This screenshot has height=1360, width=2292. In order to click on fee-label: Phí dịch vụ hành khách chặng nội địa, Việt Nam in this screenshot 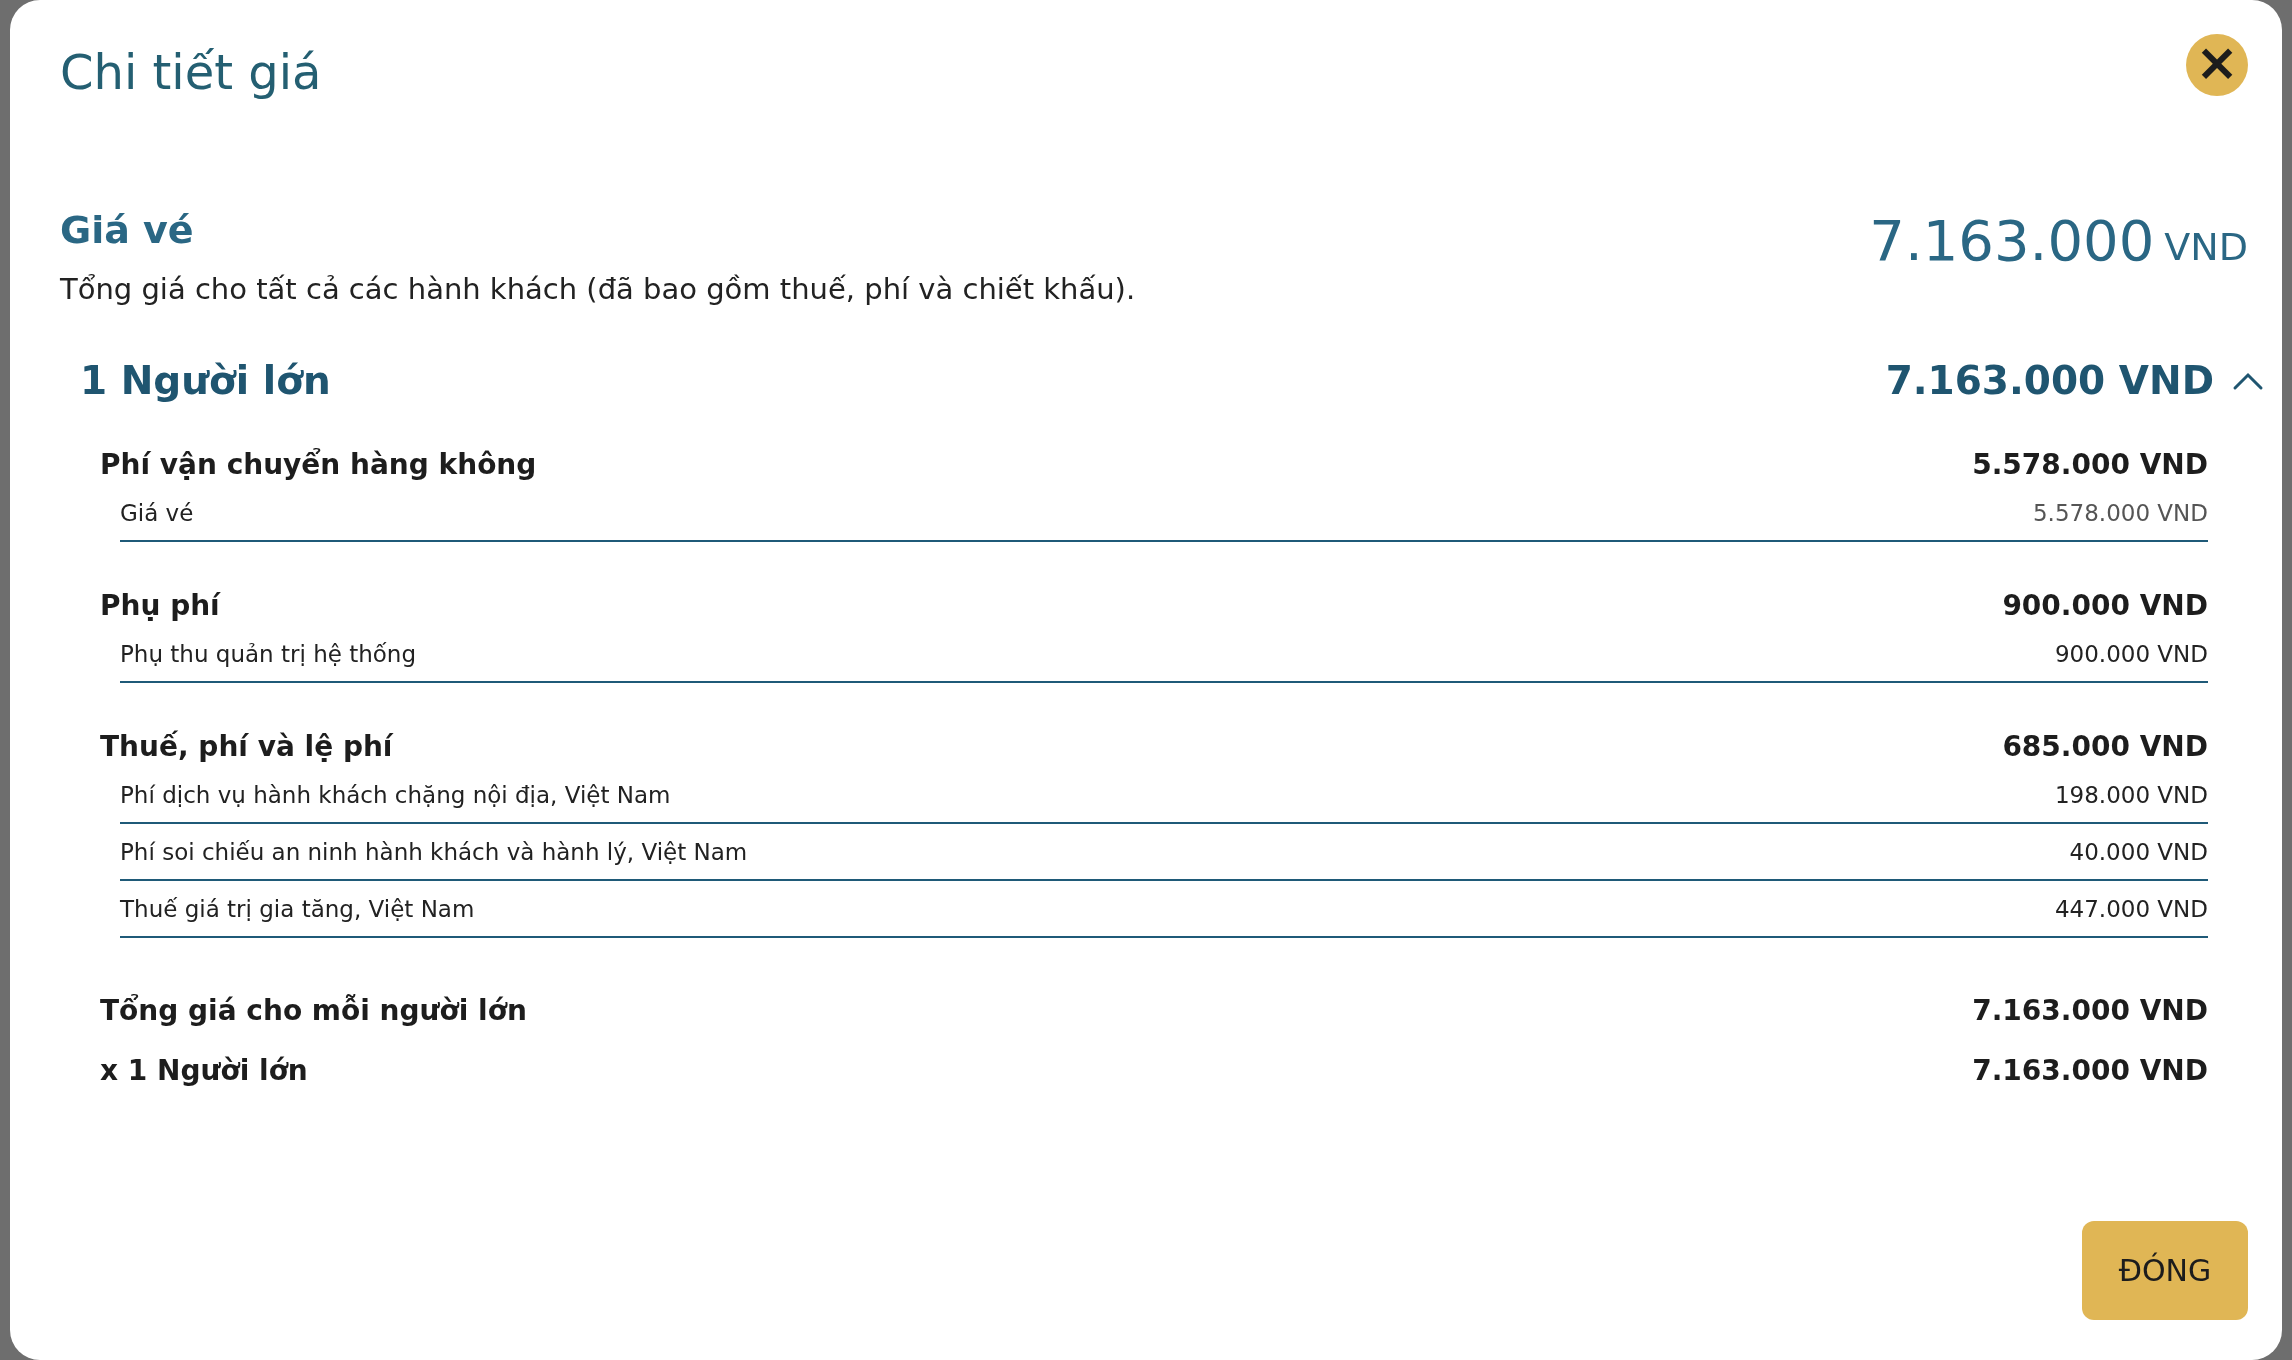, I will do `click(395, 794)`.